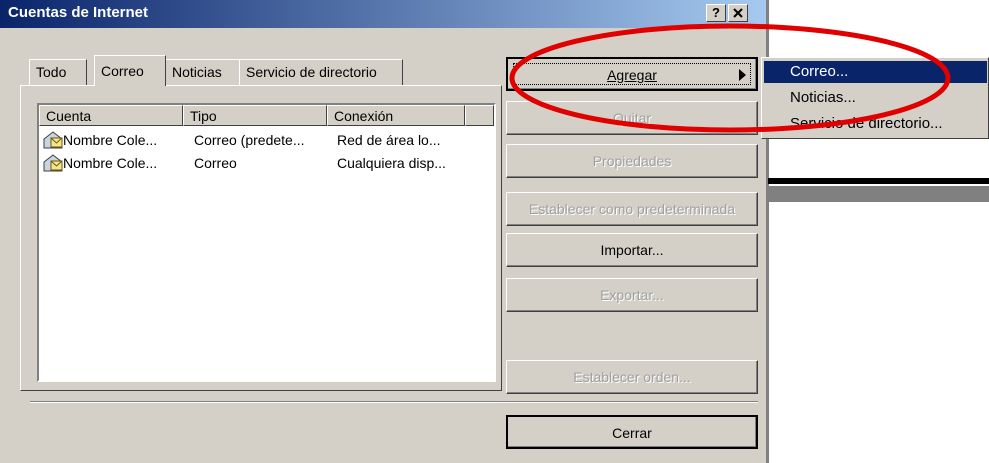 The image size is (989, 463). What do you see at coordinates (632, 432) in the screenshot?
I see `close-dialog-button: Cerrar` at bounding box center [632, 432].